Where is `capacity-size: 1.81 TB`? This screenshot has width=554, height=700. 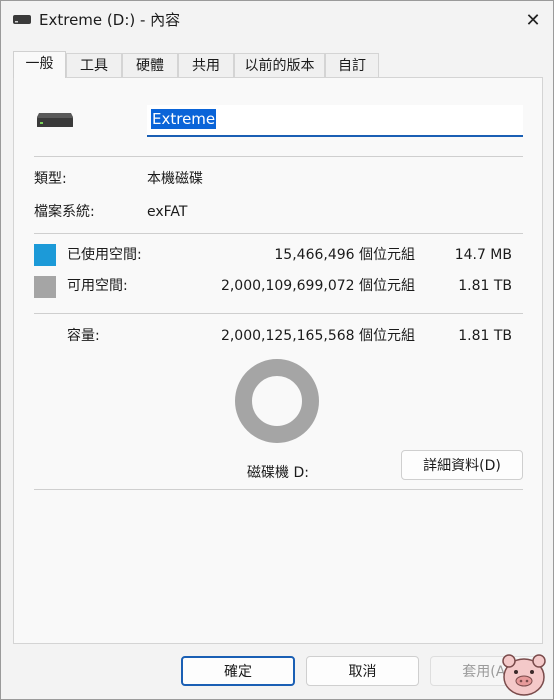
capacity-size: 1.81 TB is located at coordinates (485, 336).